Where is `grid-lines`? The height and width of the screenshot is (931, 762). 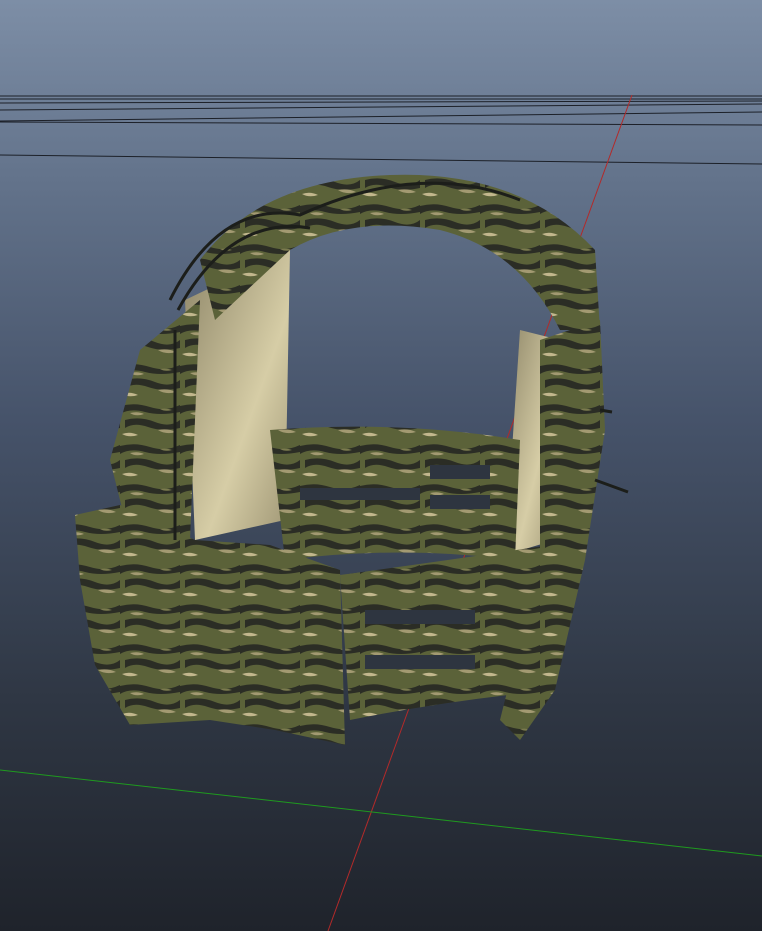 grid-lines is located at coordinates (381, 130).